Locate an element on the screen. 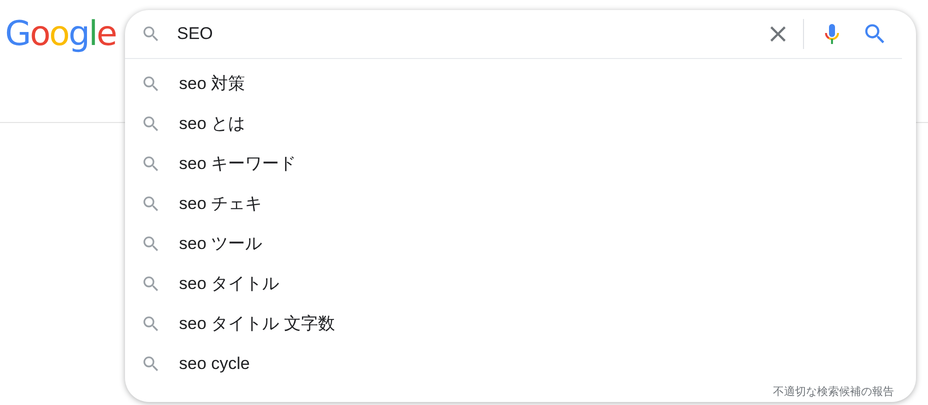 The width and height of the screenshot is (928, 405). suggestion-item: seo チェキ is located at coordinates (220, 204).